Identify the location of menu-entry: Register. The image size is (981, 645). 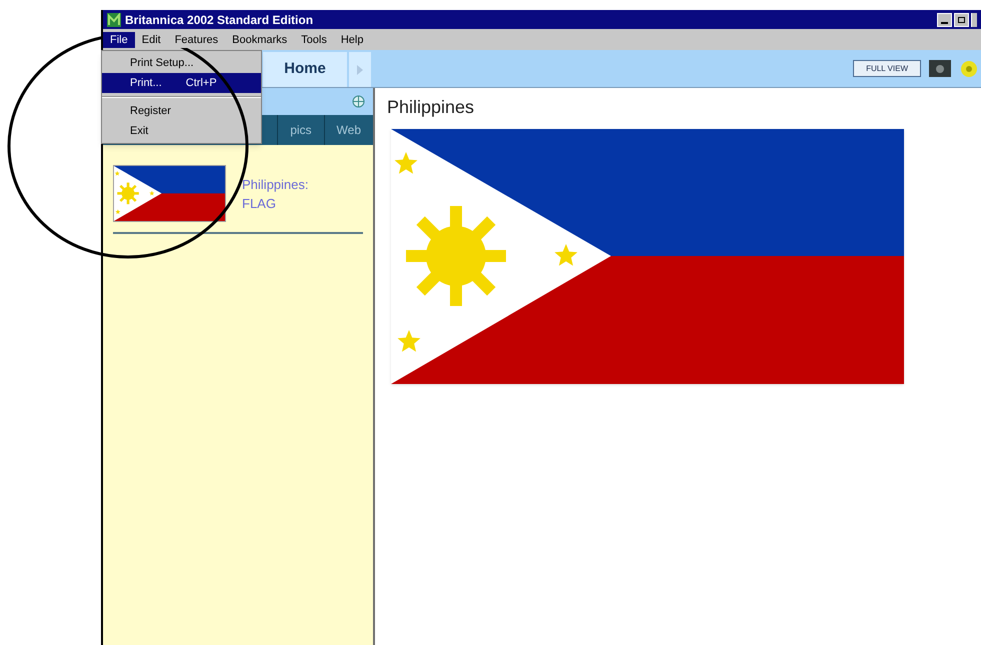
(181, 111).